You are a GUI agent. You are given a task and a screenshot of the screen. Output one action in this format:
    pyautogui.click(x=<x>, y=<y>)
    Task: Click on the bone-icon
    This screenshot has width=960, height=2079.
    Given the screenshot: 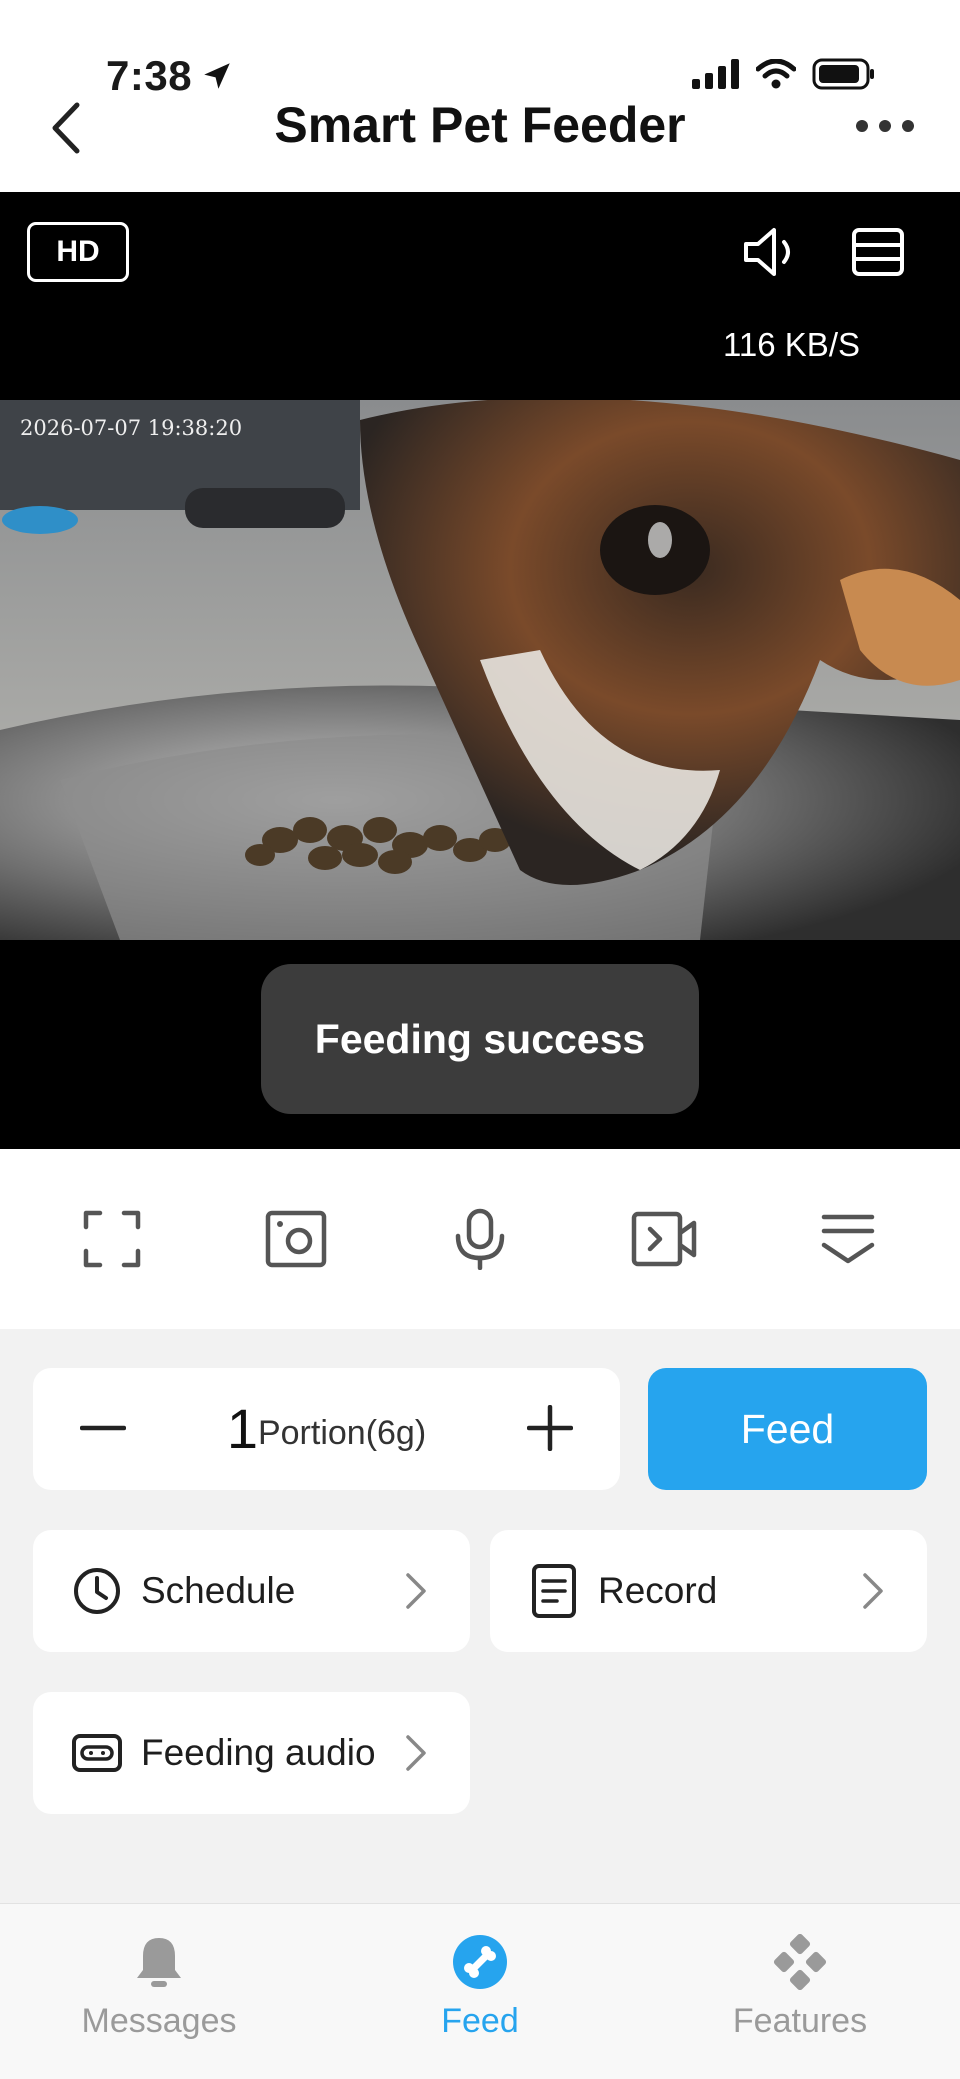 What is the action you would take?
    pyautogui.click(x=480, y=1962)
    